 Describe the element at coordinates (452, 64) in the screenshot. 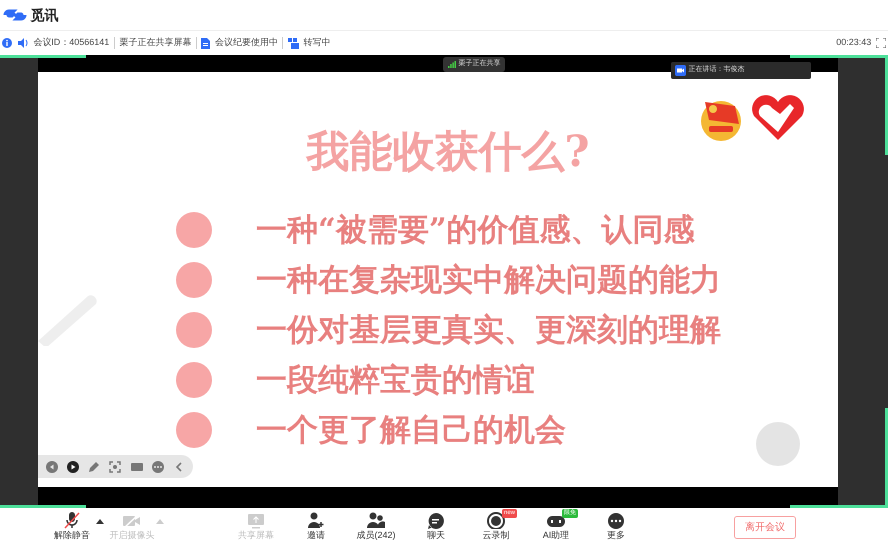

I see `signal-icon` at that location.